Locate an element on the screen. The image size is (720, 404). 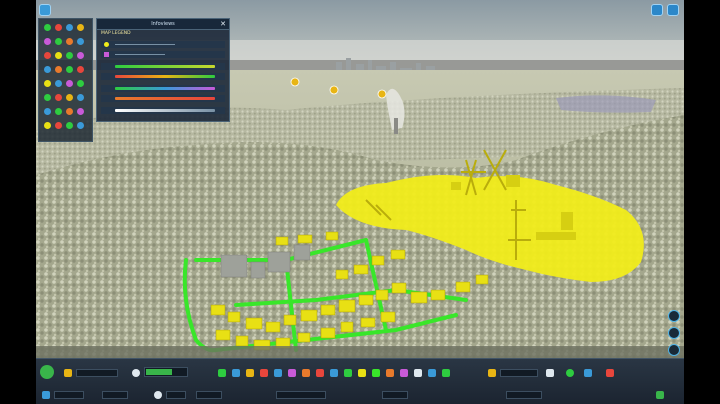
demand-icon is located at coordinates (570, 373).